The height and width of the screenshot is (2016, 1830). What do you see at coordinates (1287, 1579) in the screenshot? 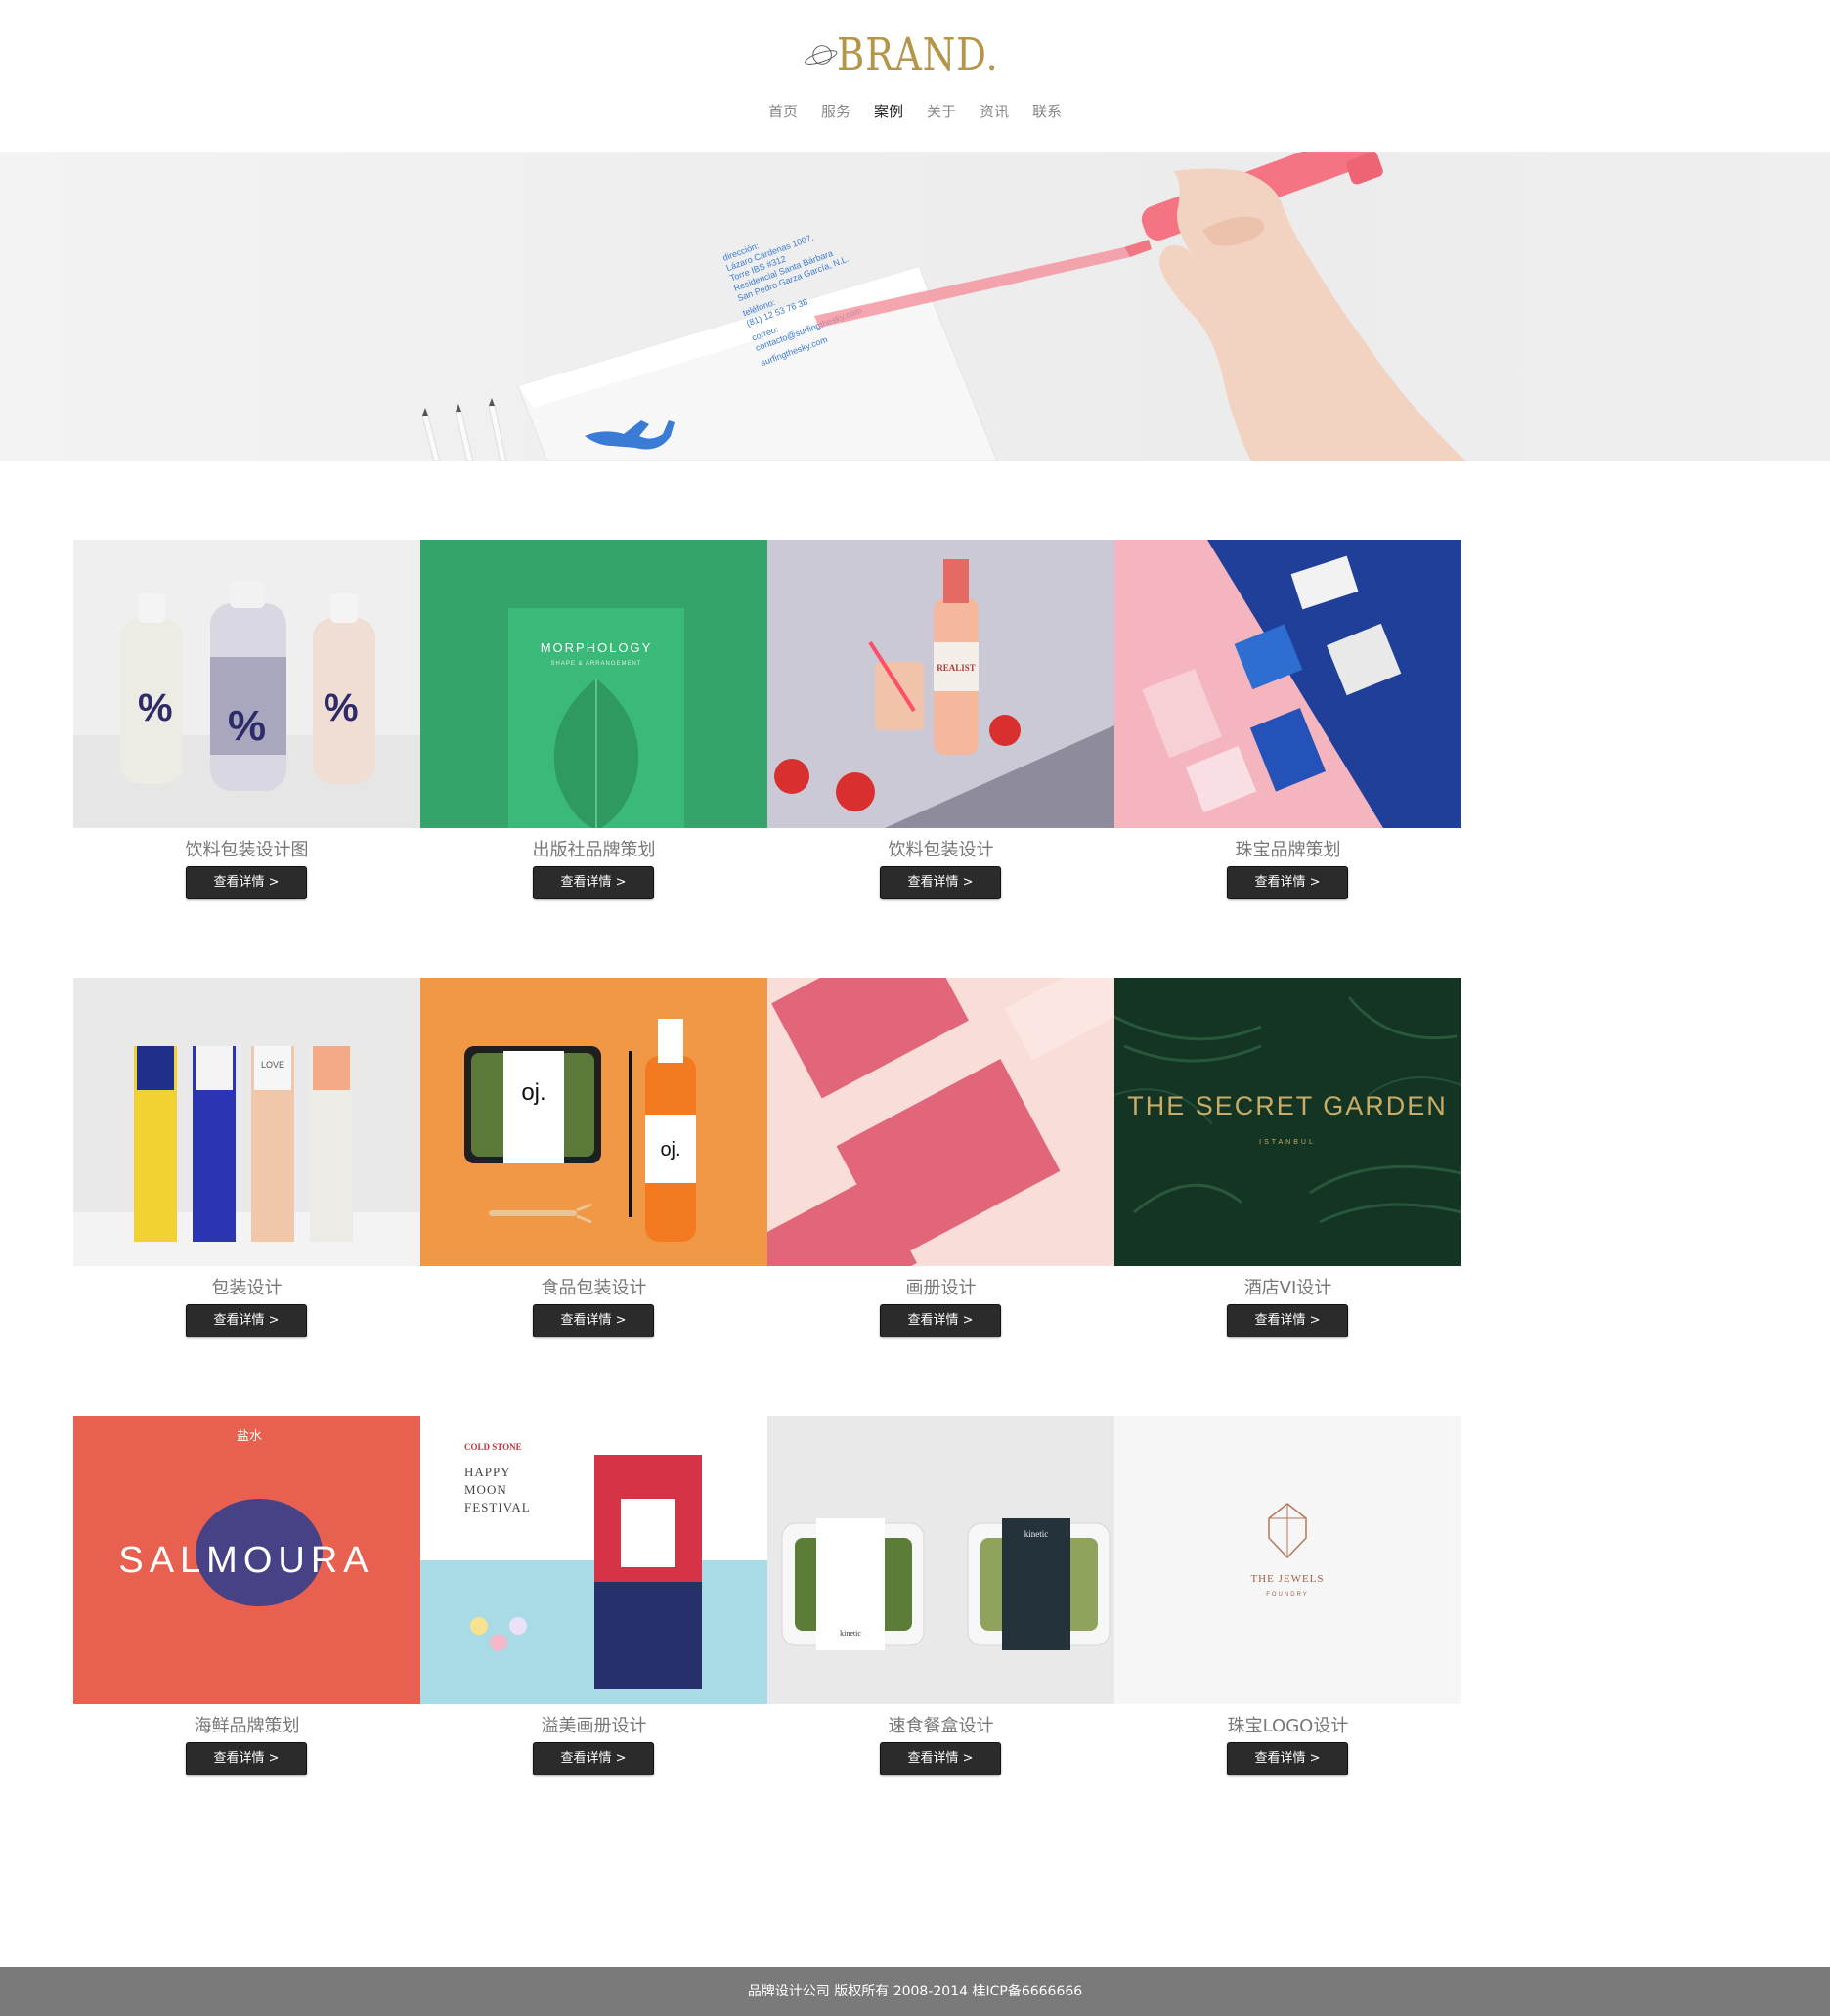
I see `svg-text: THE JEWELS` at bounding box center [1287, 1579].